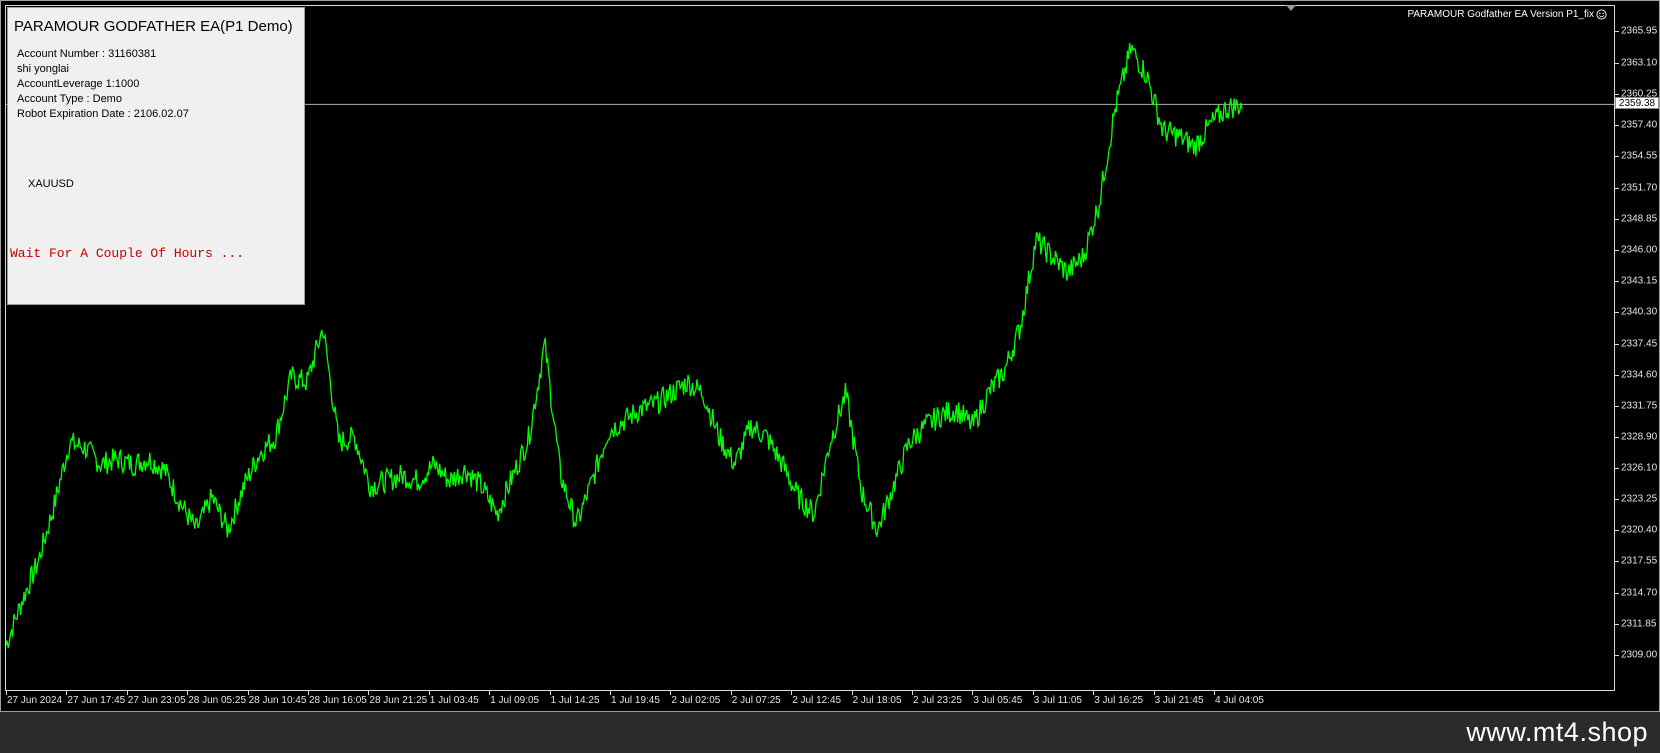 The image size is (1660, 753). What do you see at coordinates (454, 700) in the screenshot?
I see `time-axis-label: 1 Jul 03:45` at bounding box center [454, 700].